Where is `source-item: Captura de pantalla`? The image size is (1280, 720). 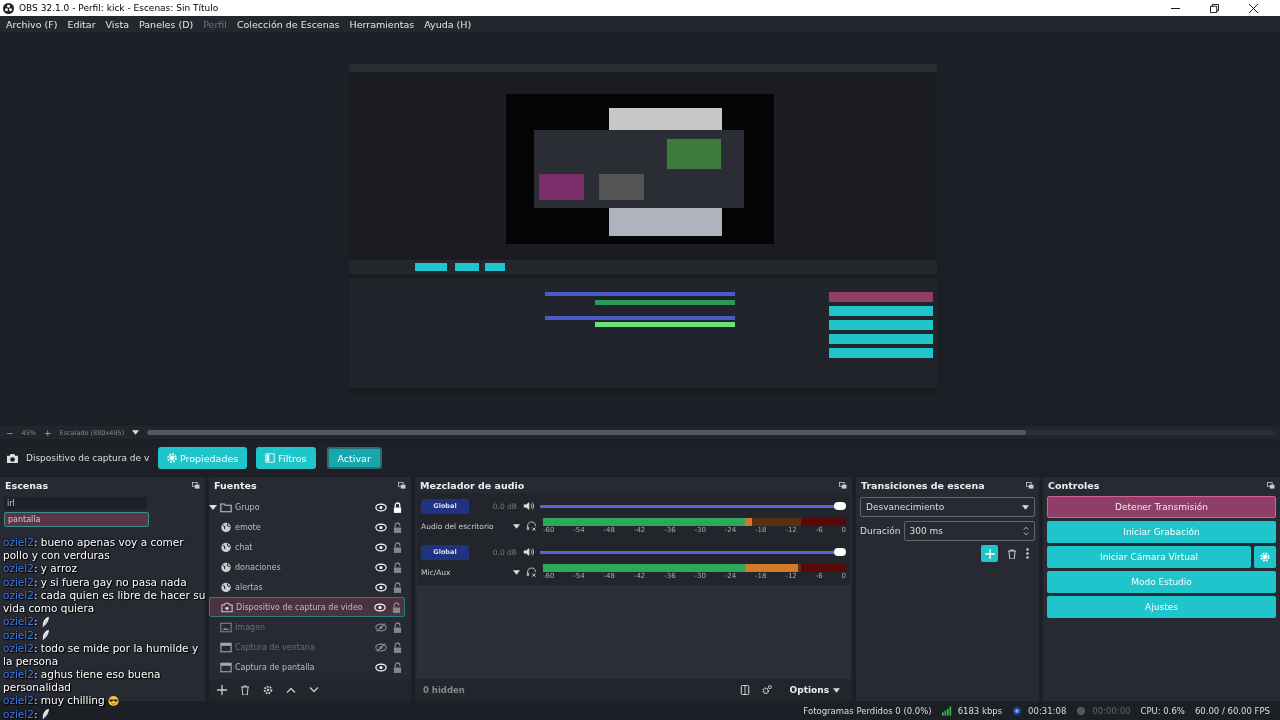 source-item: Captura de pantalla is located at coordinates (307, 667).